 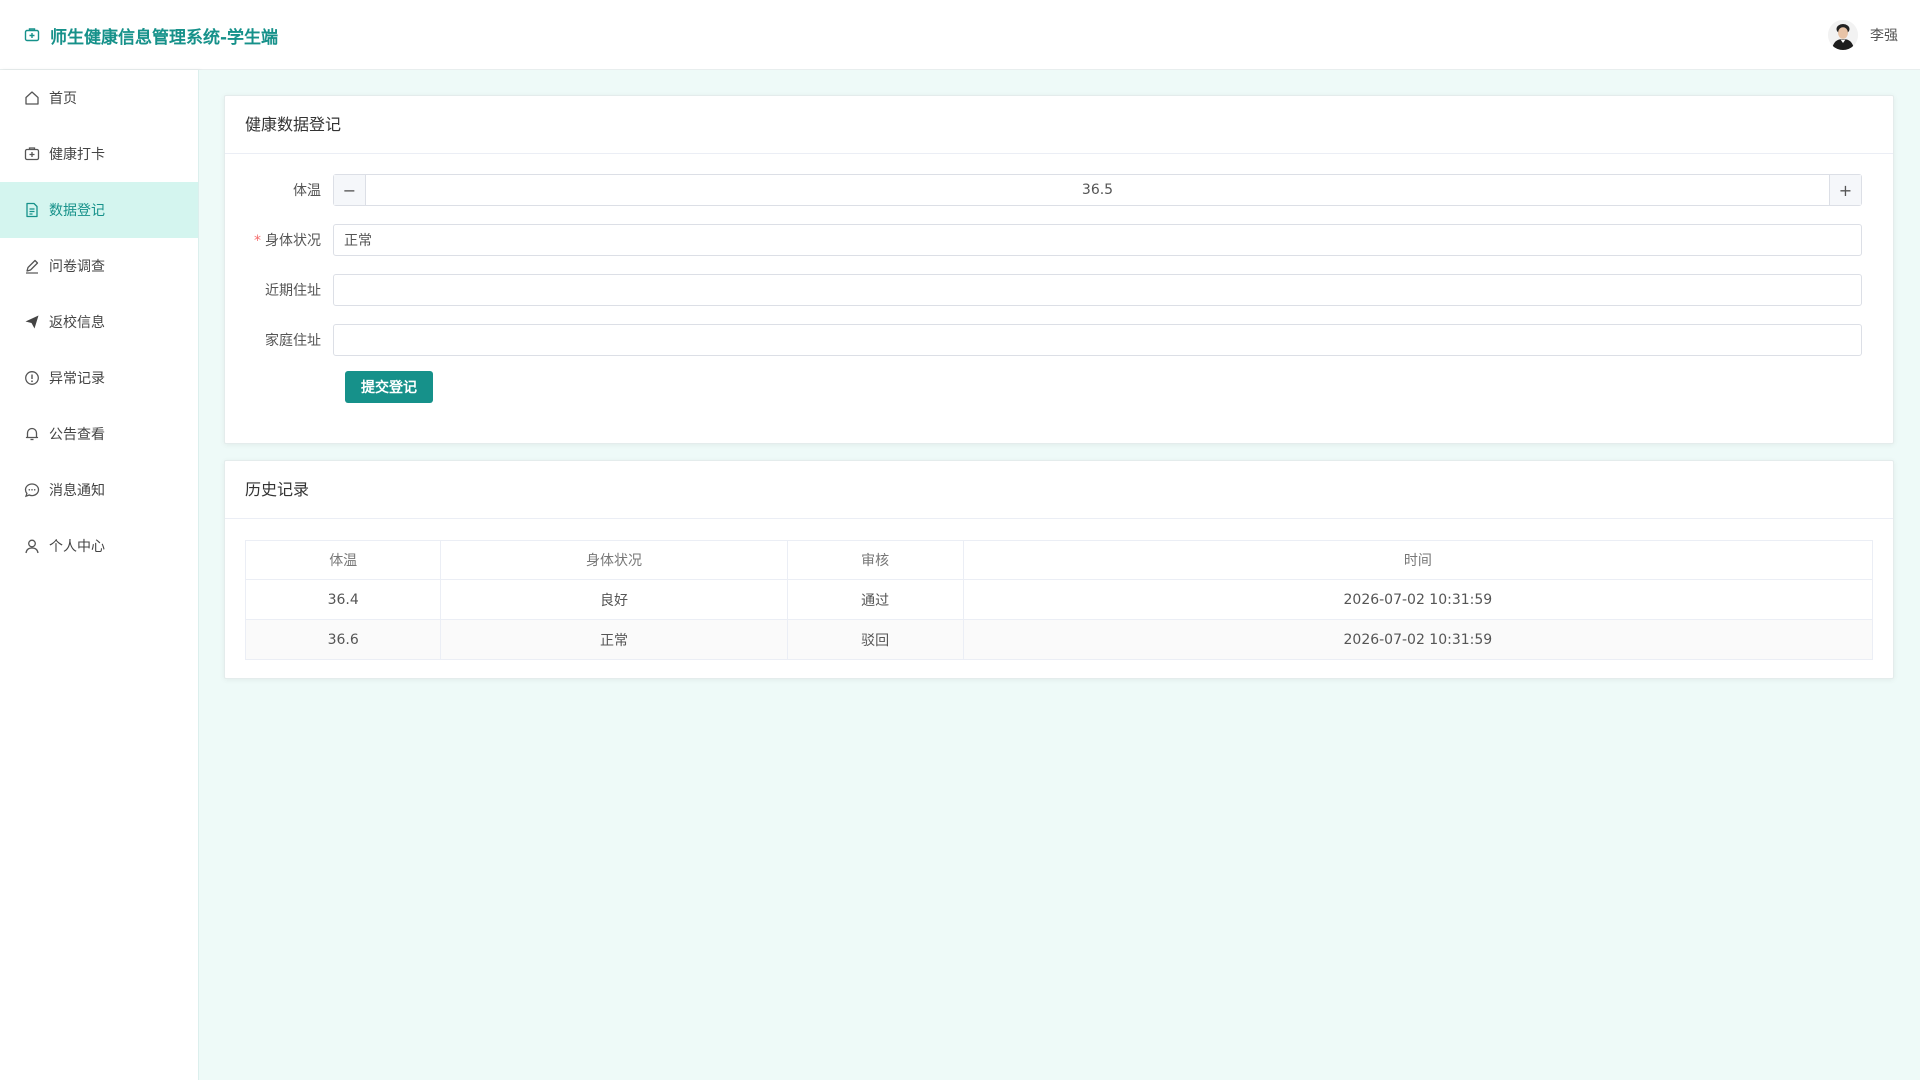 What do you see at coordinates (614, 639) in the screenshot?
I see `cell-condition: 正常` at bounding box center [614, 639].